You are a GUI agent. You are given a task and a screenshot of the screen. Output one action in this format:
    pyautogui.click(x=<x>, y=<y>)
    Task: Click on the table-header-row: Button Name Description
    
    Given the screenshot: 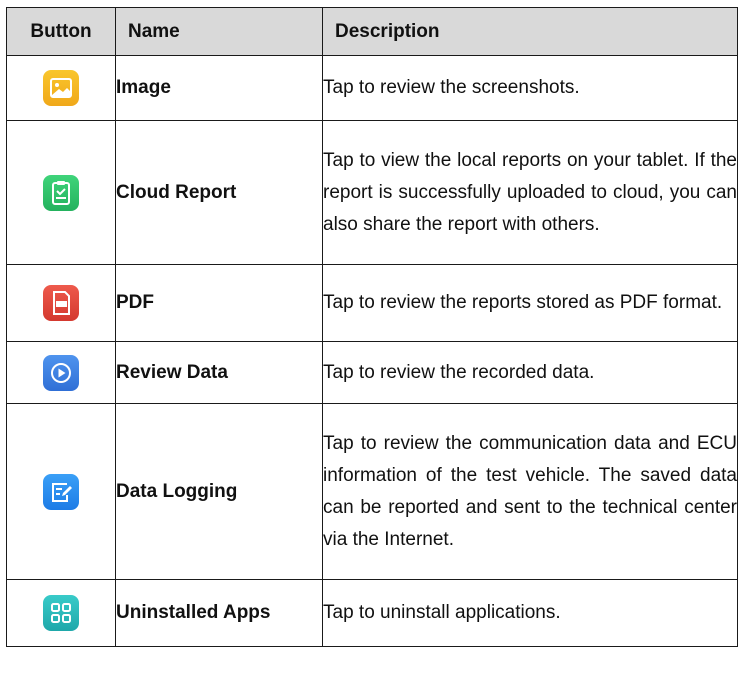 What is the action you would take?
    pyautogui.click(x=372, y=31)
    